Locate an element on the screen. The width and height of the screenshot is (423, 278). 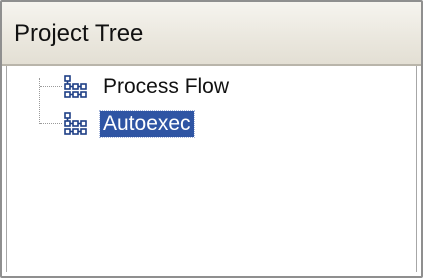
panel-title: Project Tree is located at coordinates (79, 33).